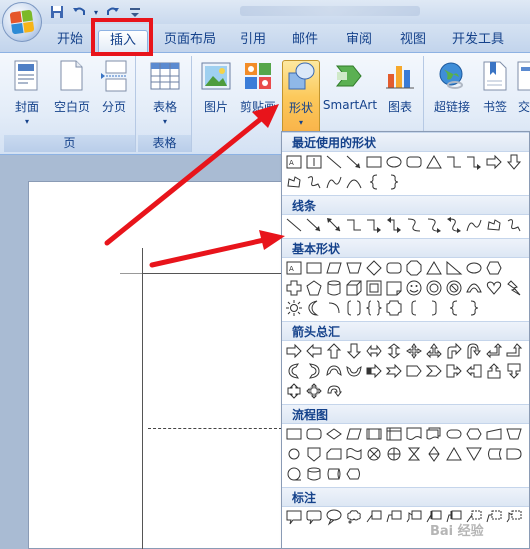 Image resolution: width=530 pixels, height=549 pixels. Describe the element at coordinates (359, 41) in the screenshot. I see `tab-review: 审阅` at that location.